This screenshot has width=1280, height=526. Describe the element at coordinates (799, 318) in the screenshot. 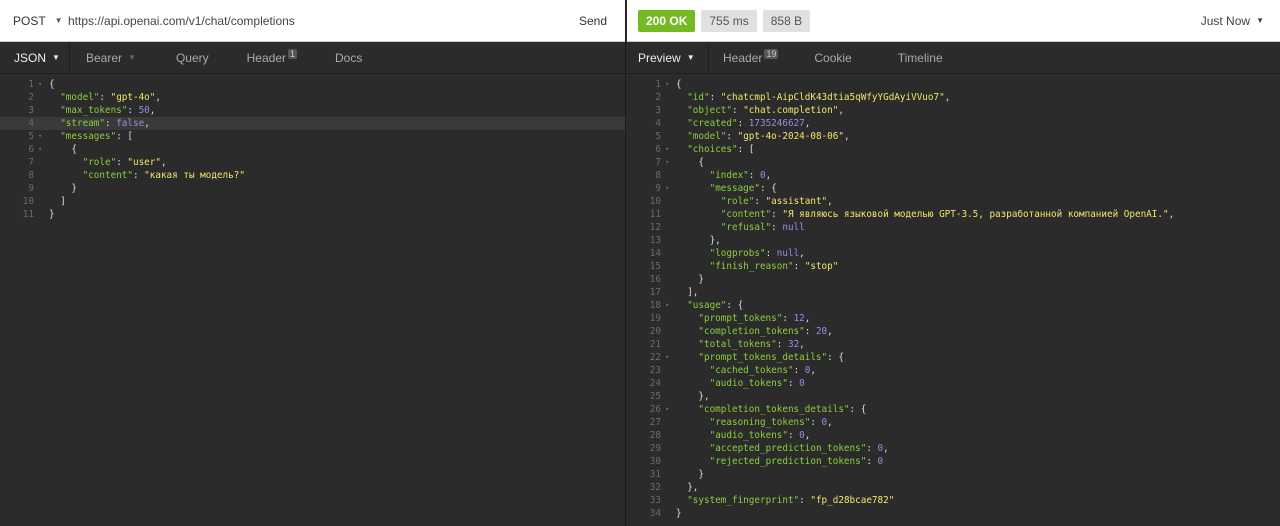

I see `code-token: 12` at that location.